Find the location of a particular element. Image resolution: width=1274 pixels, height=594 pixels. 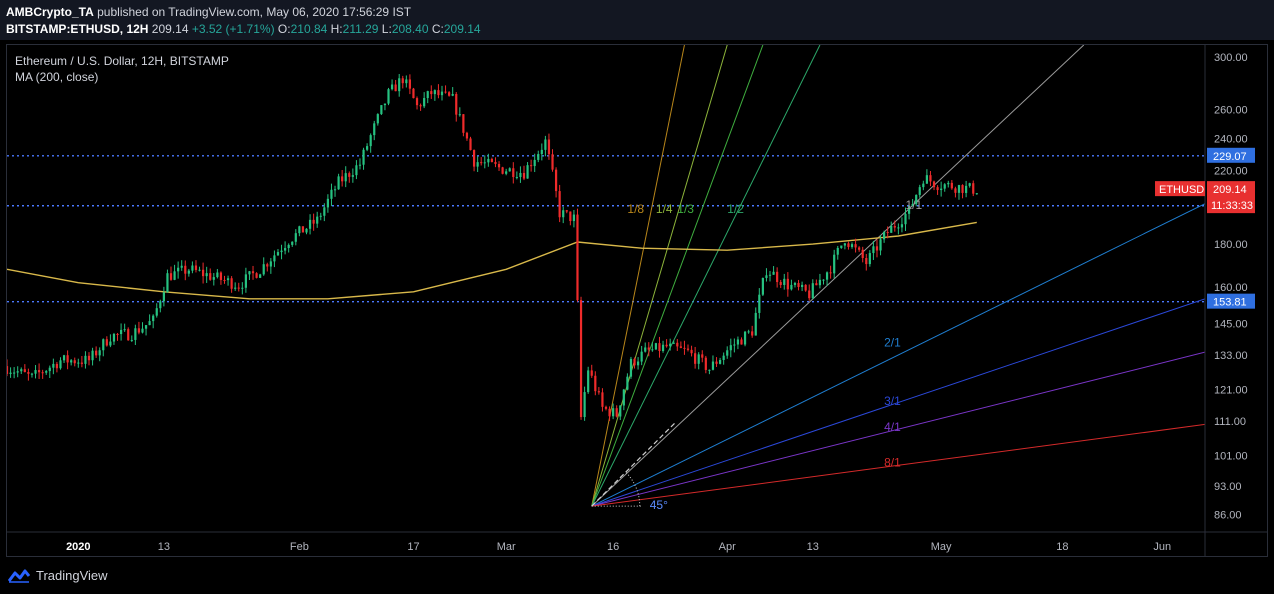

ma-indicator-label: MA (200, close) is located at coordinates (122, 77).